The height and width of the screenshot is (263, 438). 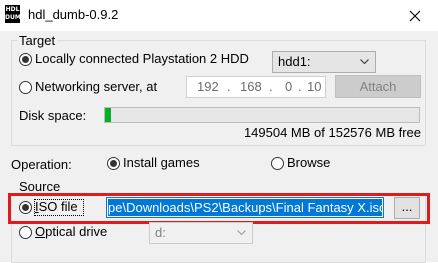 What do you see at coordinates (201, 233) in the screenshot?
I see `optical-drive-select: d:` at bounding box center [201, 233].